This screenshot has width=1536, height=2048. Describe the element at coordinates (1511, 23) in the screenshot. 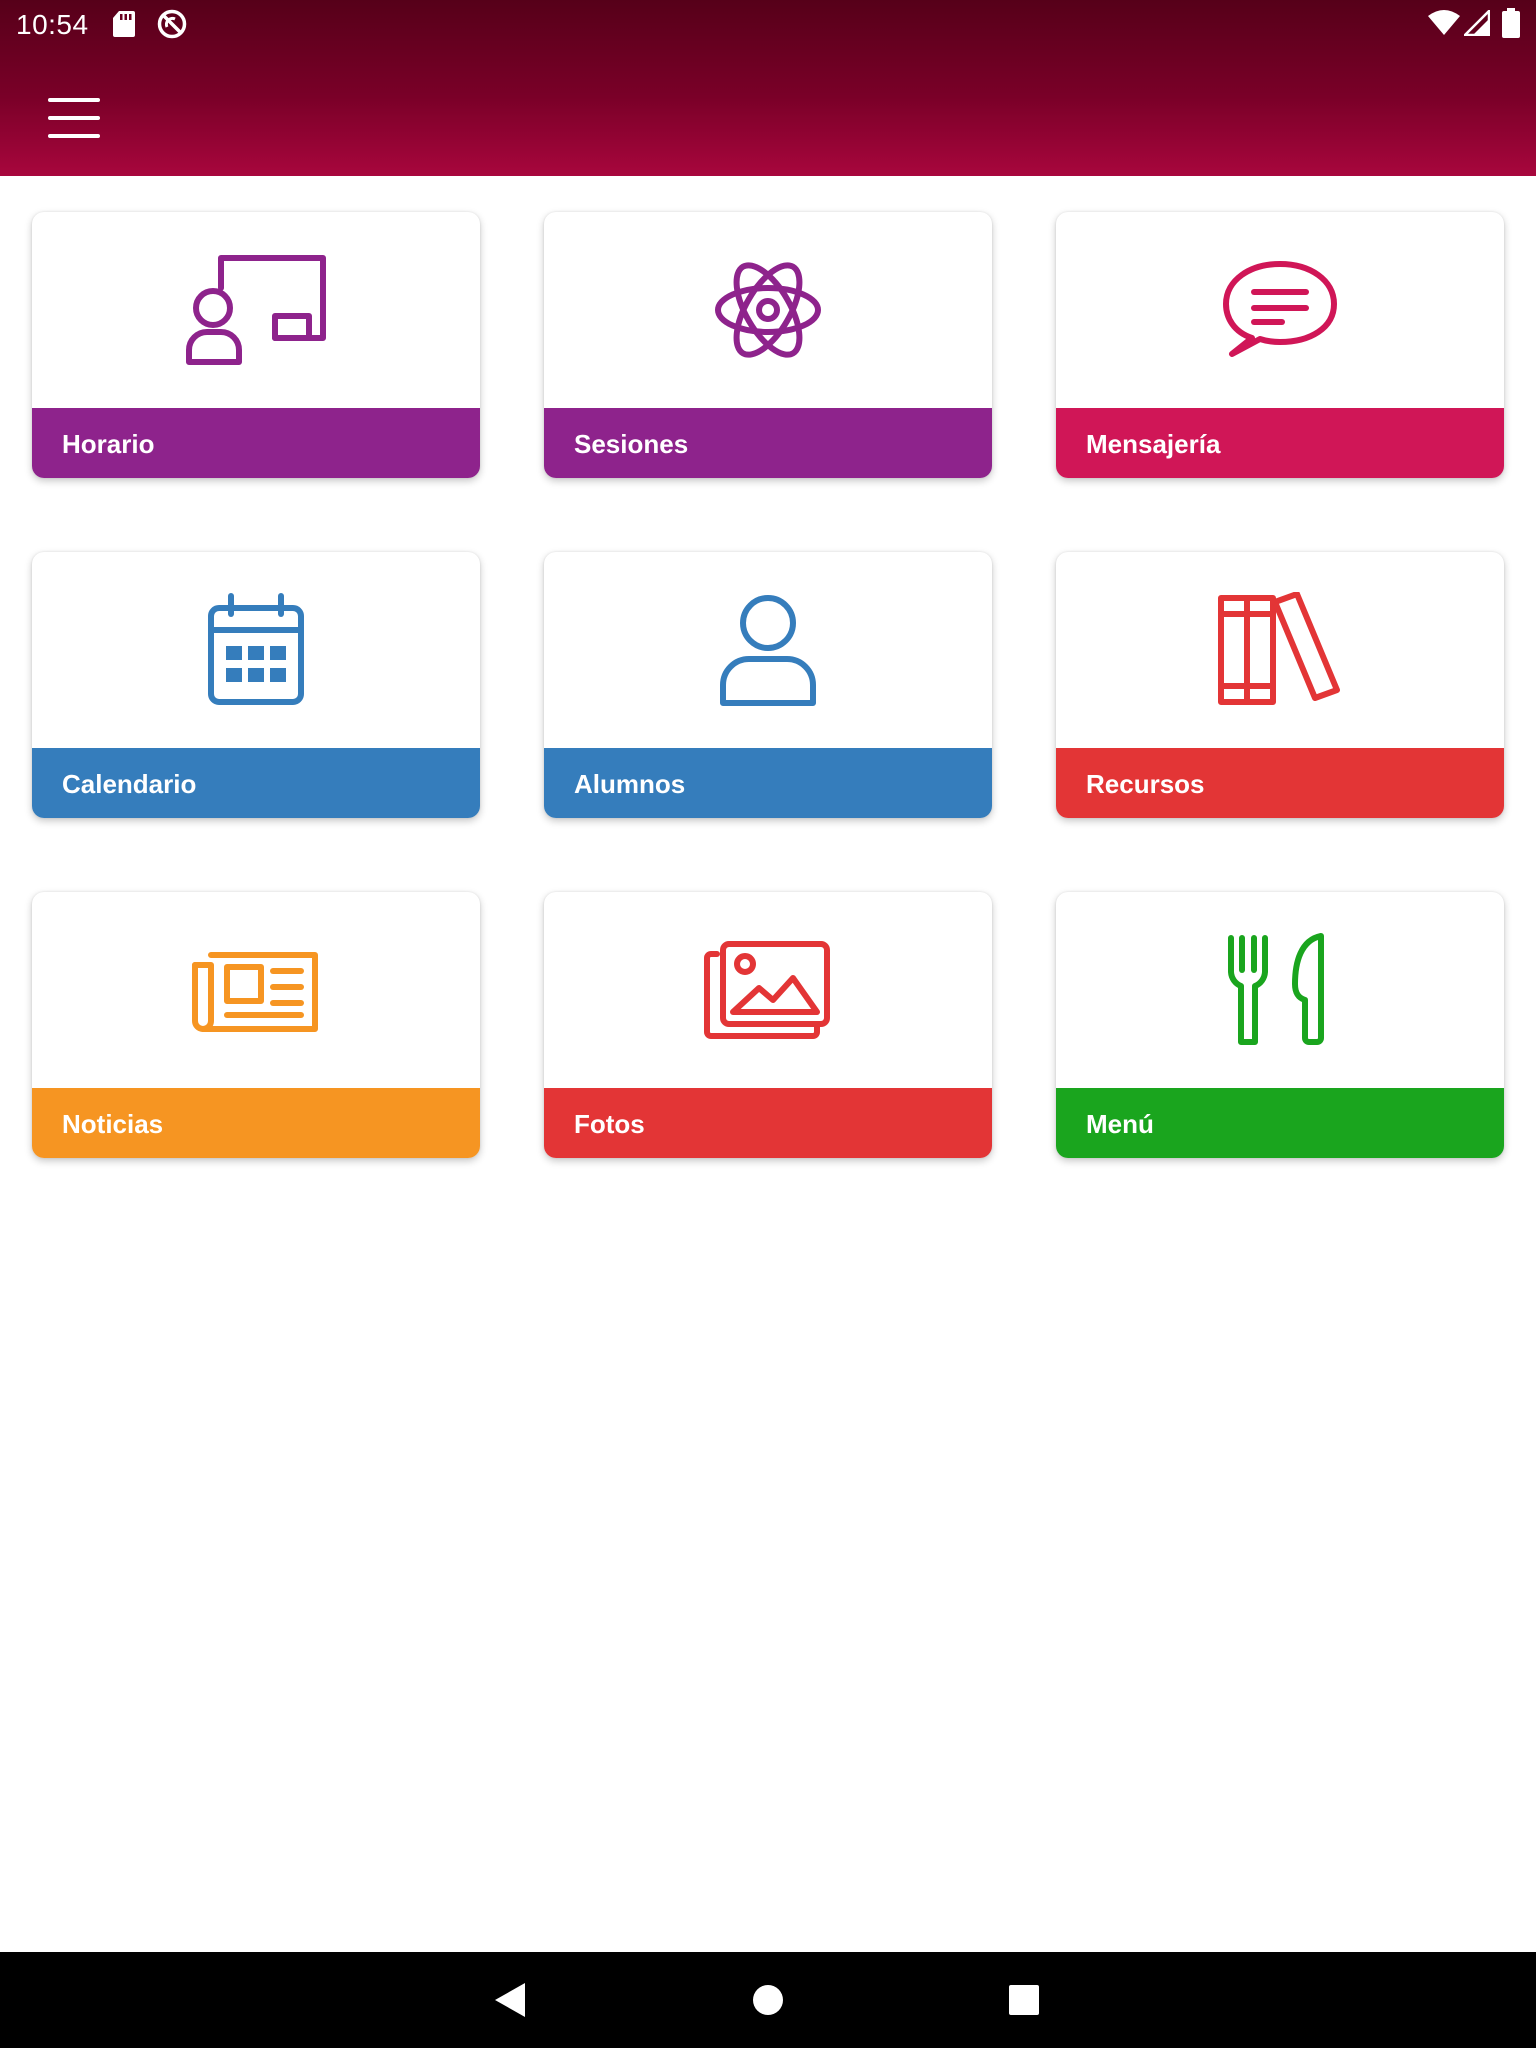

I see `battery-icon` at that location.